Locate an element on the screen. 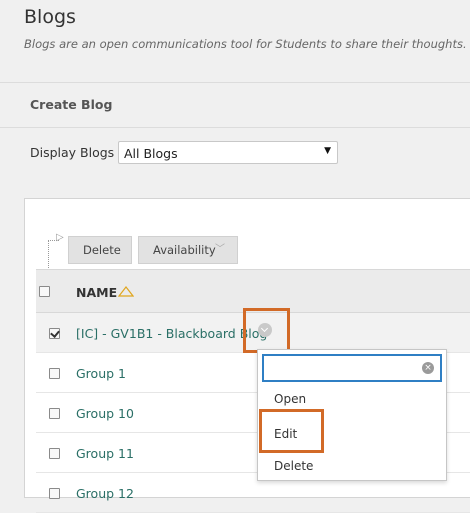  display-blogs-select: All Blogs ▼ is located at coordinates (228, 152).